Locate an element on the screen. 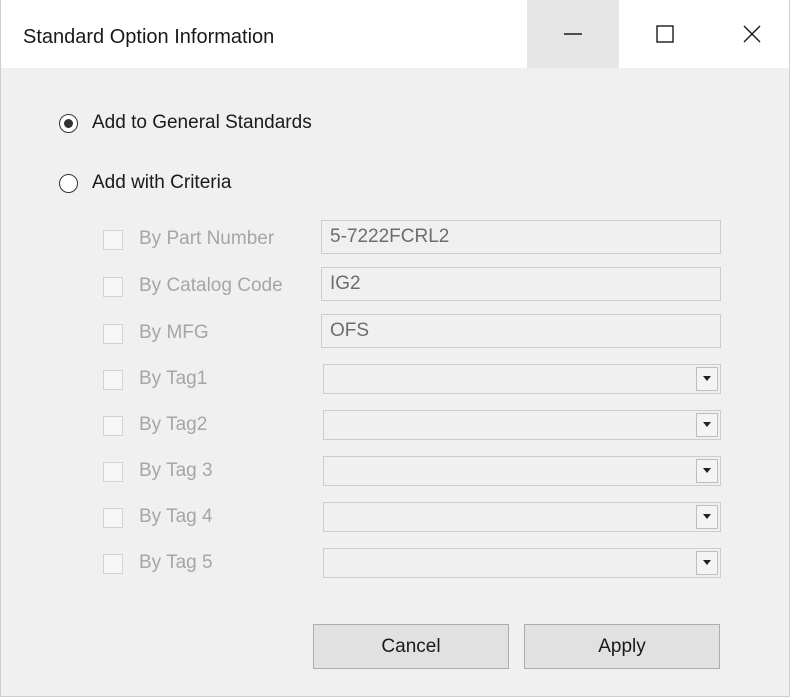  label-part-number: By Part Number is located at coordinates (207, 238).